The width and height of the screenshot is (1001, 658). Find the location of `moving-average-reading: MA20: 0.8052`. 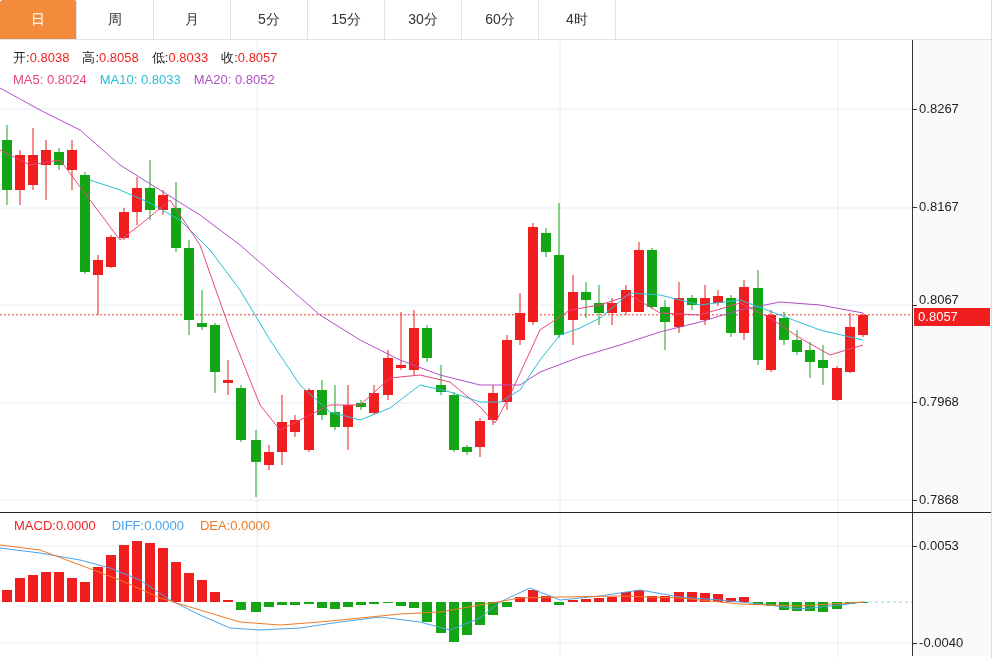

moving-average-reading: MA20: 0.8052 is located at coordinates (234, 79).